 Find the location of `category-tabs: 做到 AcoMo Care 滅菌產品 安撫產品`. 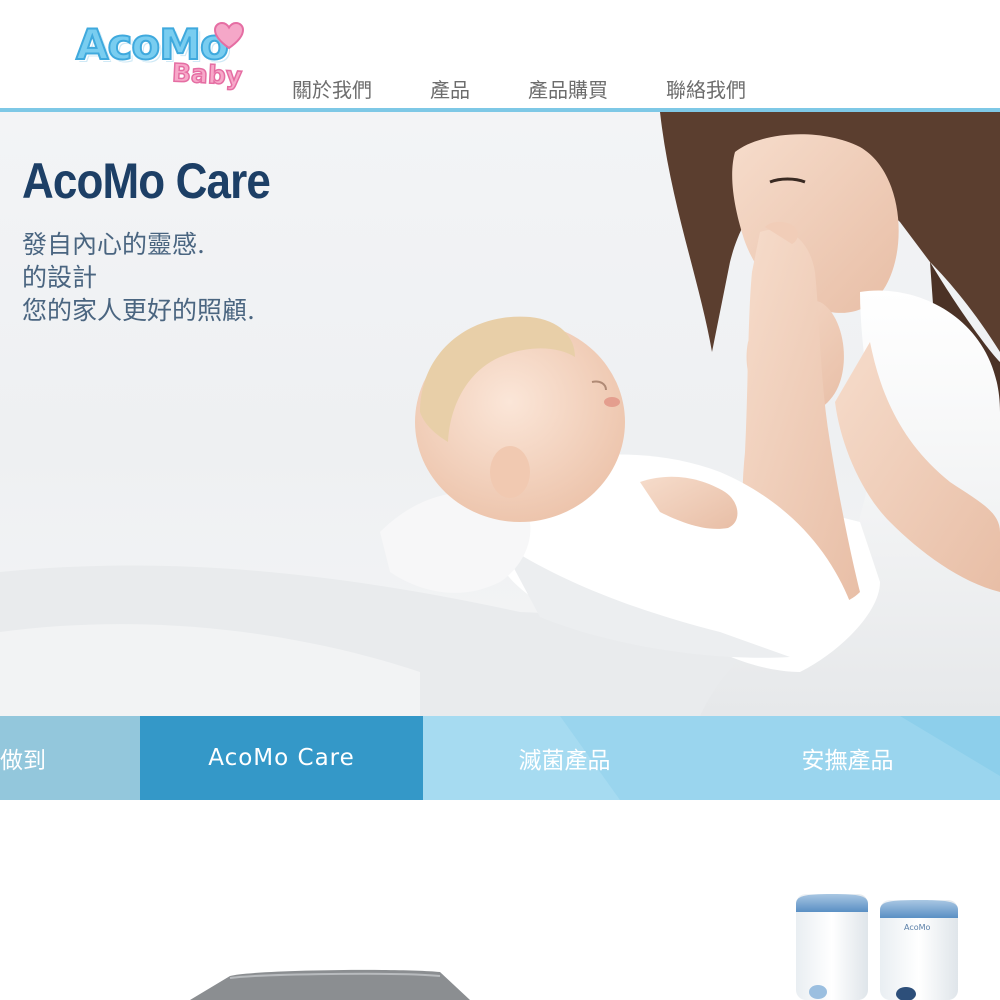

category-tabs: 做到 AcoMo Care 滅菌產品 安撫產品 is located at coordinates (500, 758).